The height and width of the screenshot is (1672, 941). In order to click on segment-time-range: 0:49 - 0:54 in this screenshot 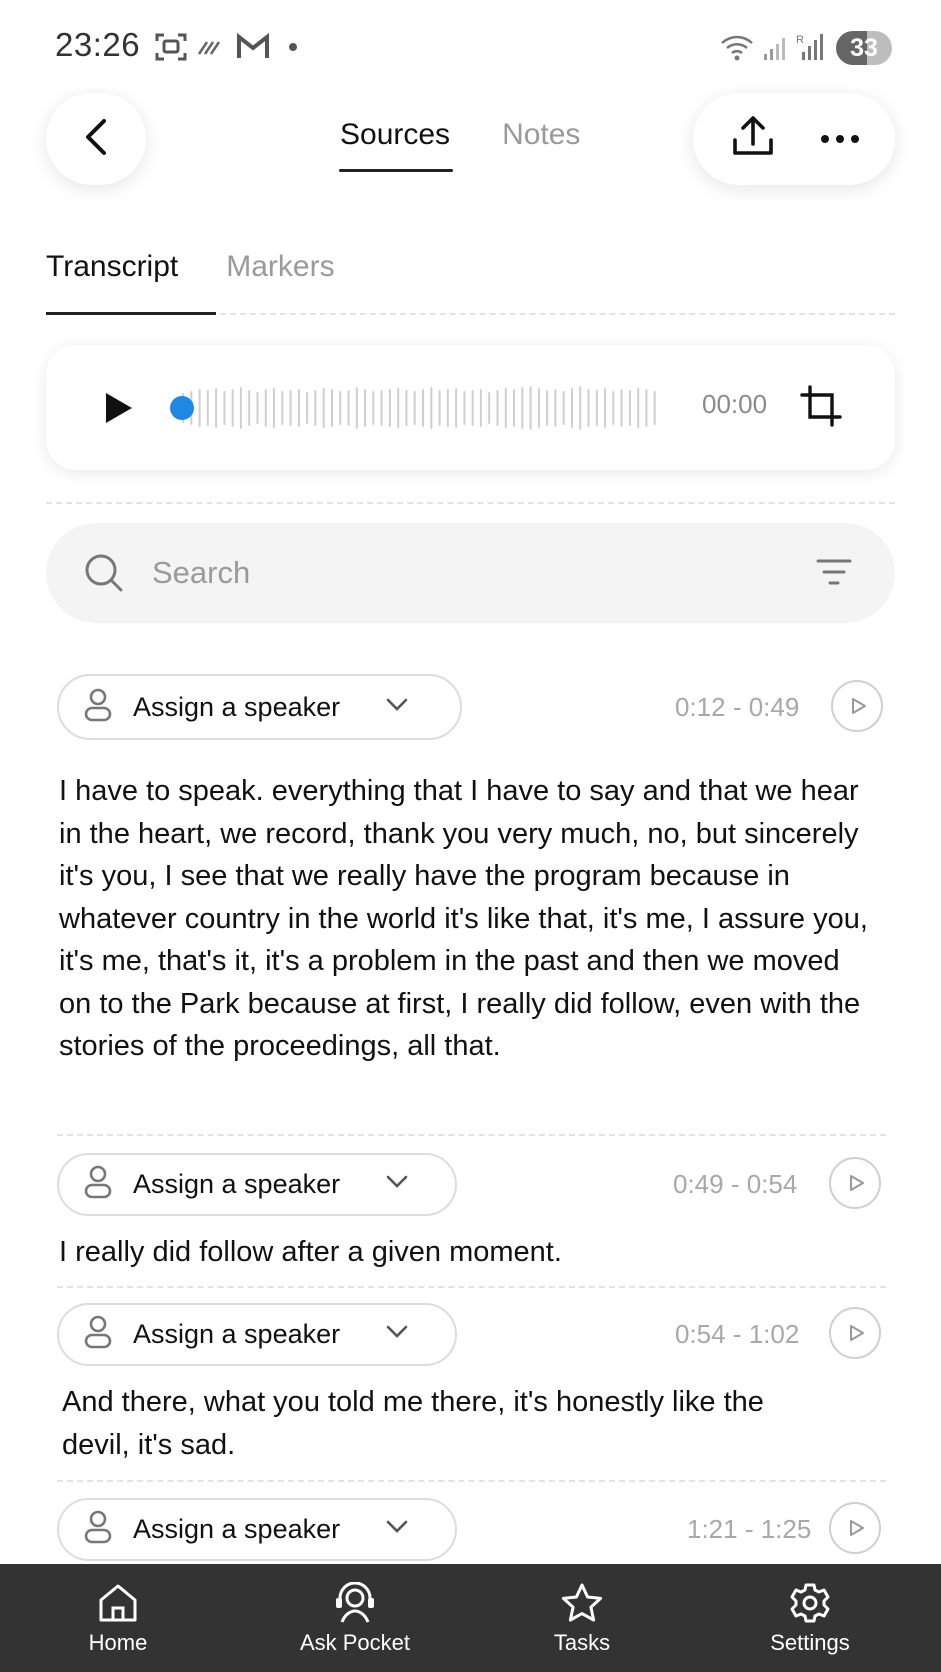, I will do `click(735, 1184)`.